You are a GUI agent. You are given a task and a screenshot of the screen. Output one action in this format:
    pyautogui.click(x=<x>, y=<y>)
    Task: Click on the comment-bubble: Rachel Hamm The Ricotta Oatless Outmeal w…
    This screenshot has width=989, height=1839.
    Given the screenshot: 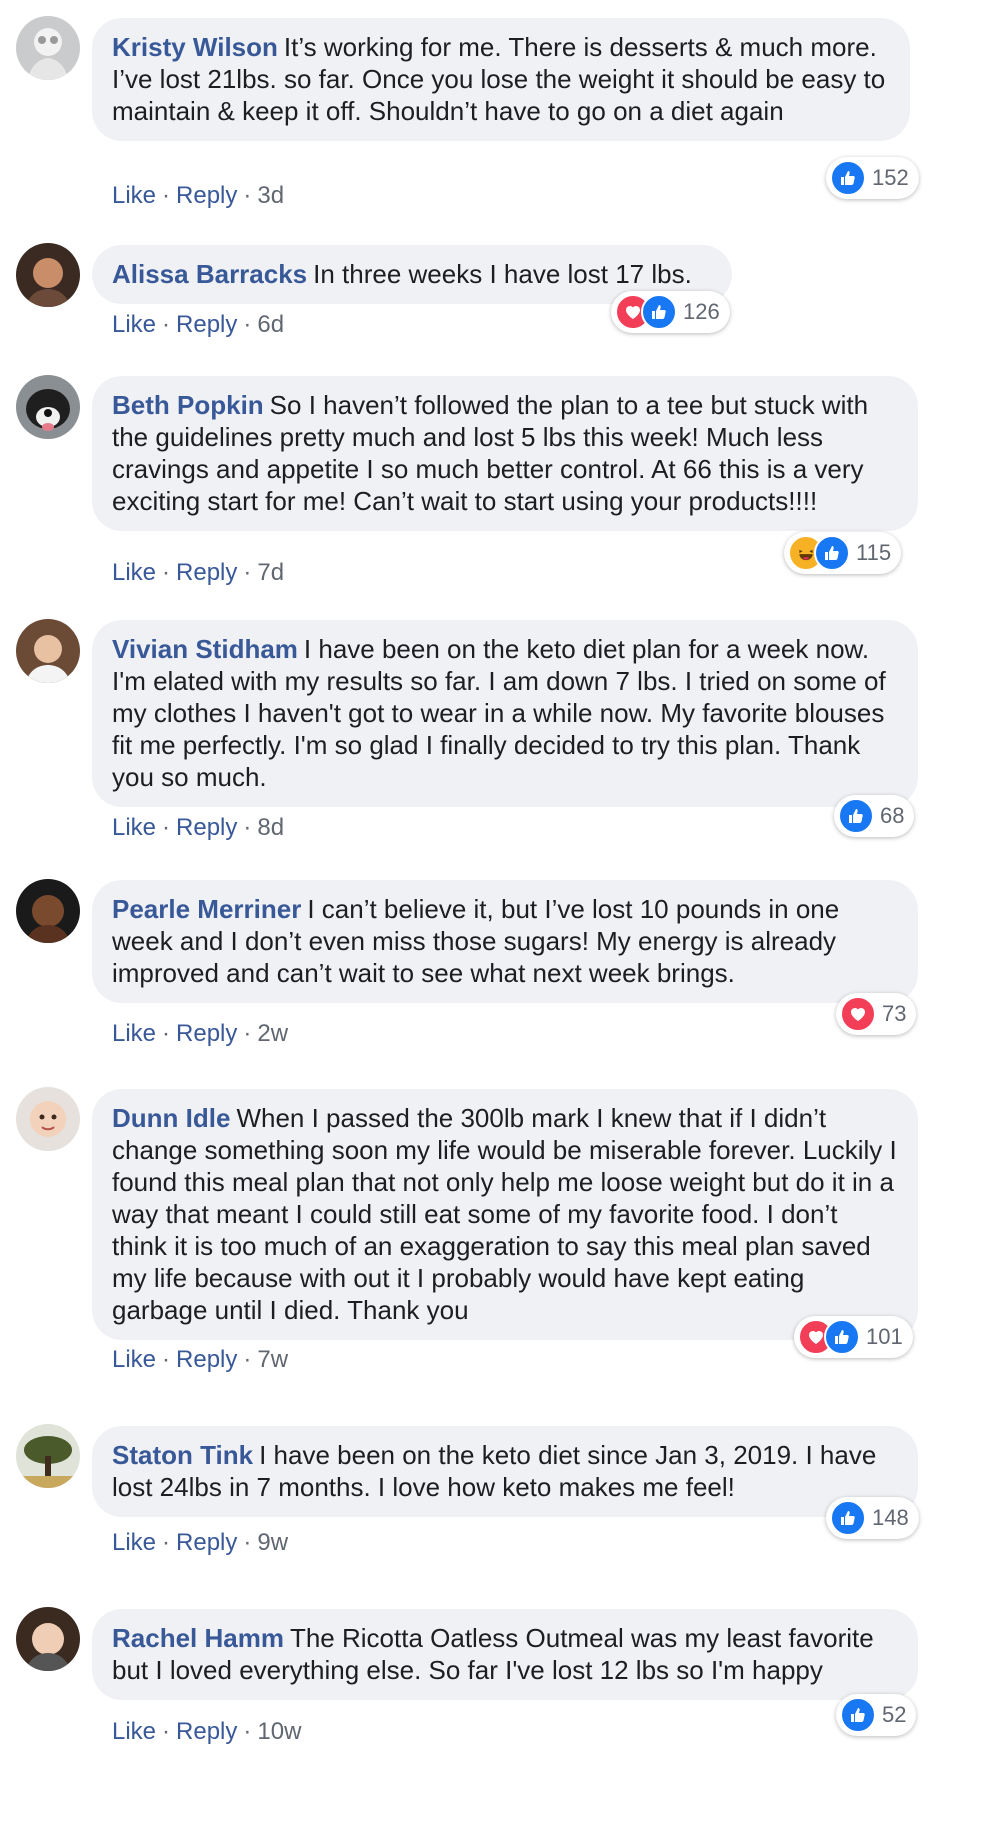 What is the action you would take?
    pyautogui.click(x=505, y=1654)
    